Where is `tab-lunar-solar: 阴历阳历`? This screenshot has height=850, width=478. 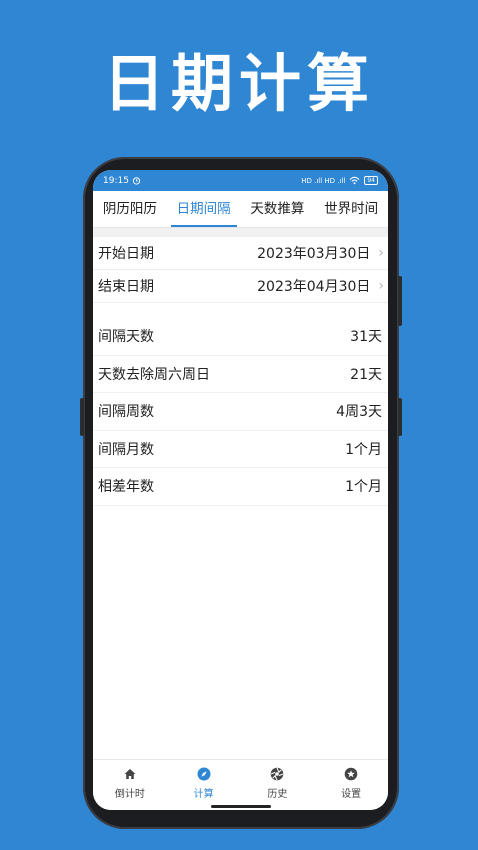
tab-lunar-solar: 阴历阳历 is located at coordinates (130, 209).